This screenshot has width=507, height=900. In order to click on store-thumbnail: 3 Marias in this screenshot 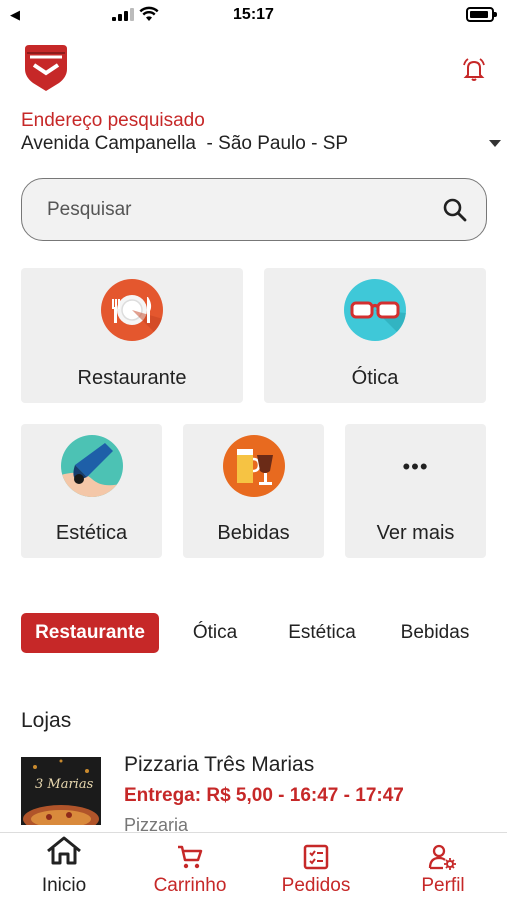, I will do `click(61, 791)`.